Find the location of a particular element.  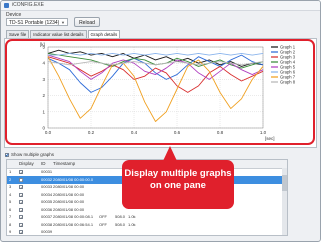

callout-box: Display multiple graphs on one pane is located at coordinates (178, 184).